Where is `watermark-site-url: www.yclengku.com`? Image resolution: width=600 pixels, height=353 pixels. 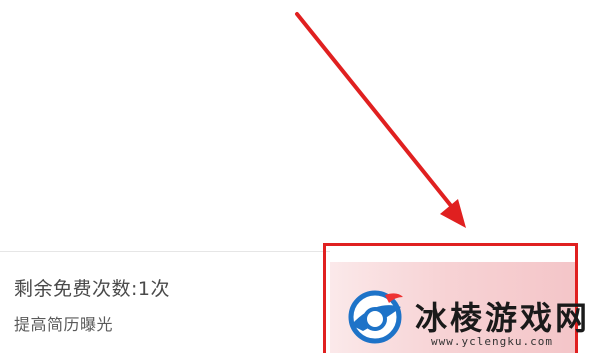
watermark-site-url: www.yclengku.com is located at coordinates (492, 341).